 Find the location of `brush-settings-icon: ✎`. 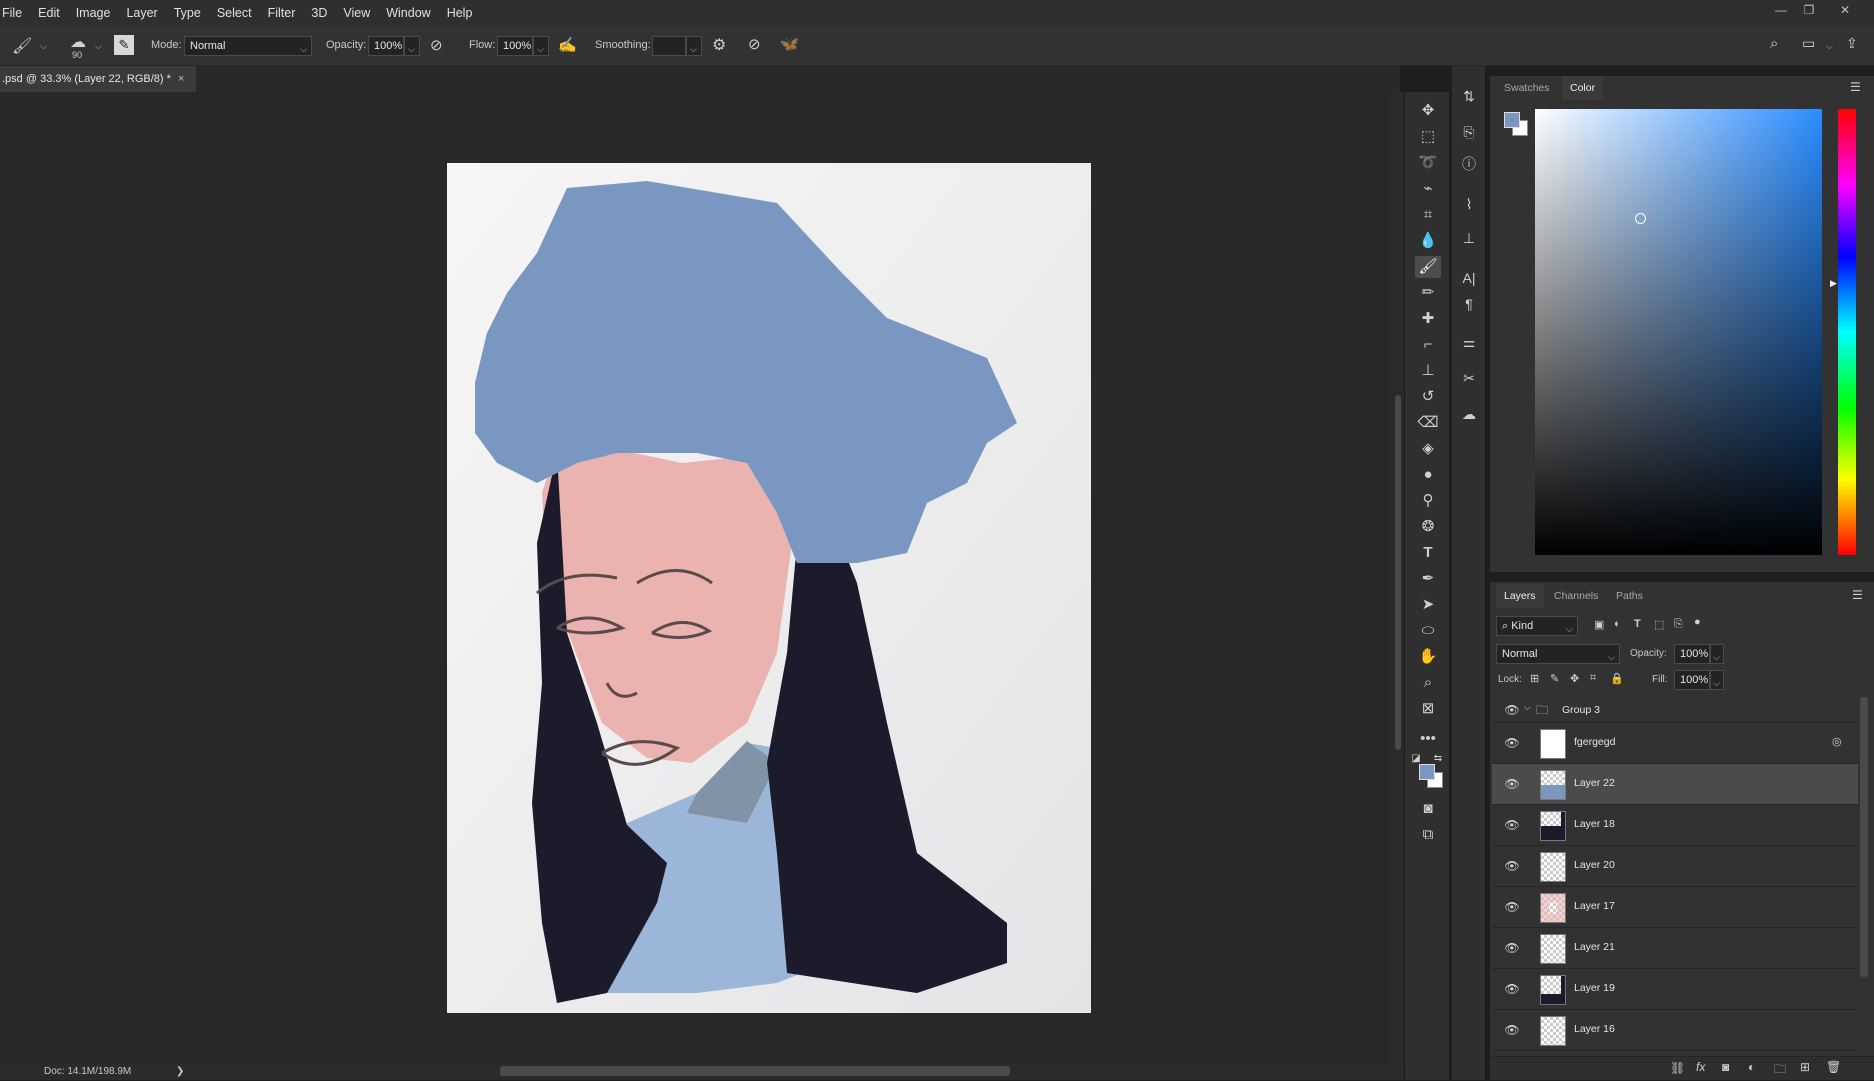

brush-settings-icon: ✎ is located at coordinates (124, 45).